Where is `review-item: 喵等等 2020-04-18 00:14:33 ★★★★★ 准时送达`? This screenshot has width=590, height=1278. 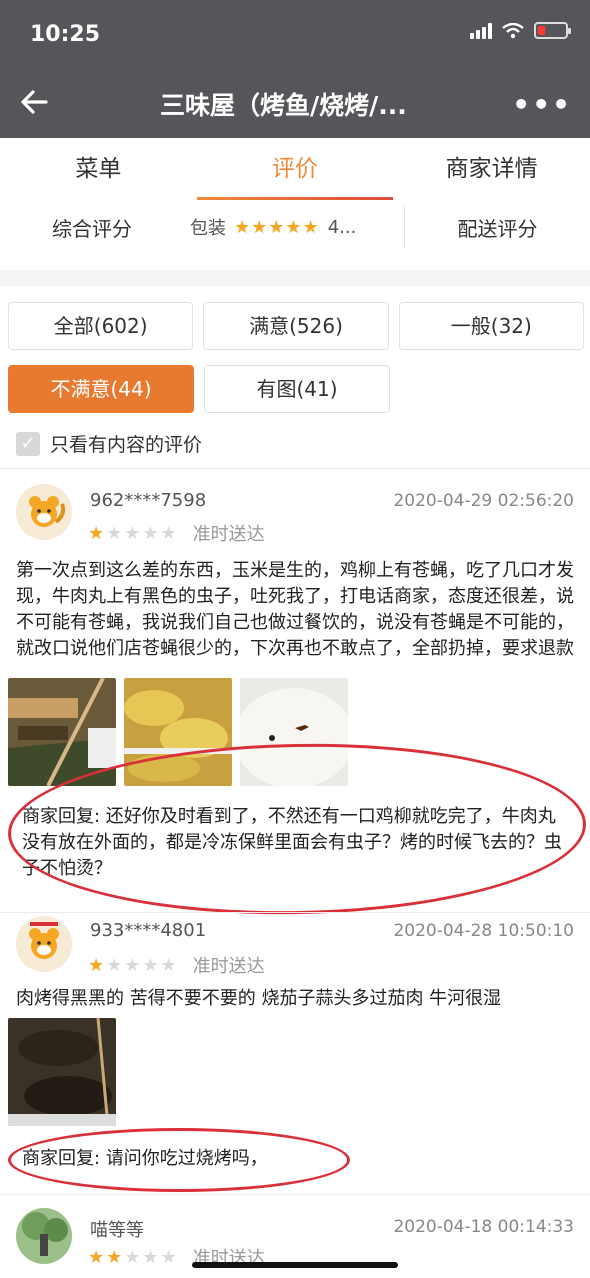 review-item: 喵等等 2020-04-18 00:14:33 ★★★★★ 准时送达 is located at coordinates (295, 1237).